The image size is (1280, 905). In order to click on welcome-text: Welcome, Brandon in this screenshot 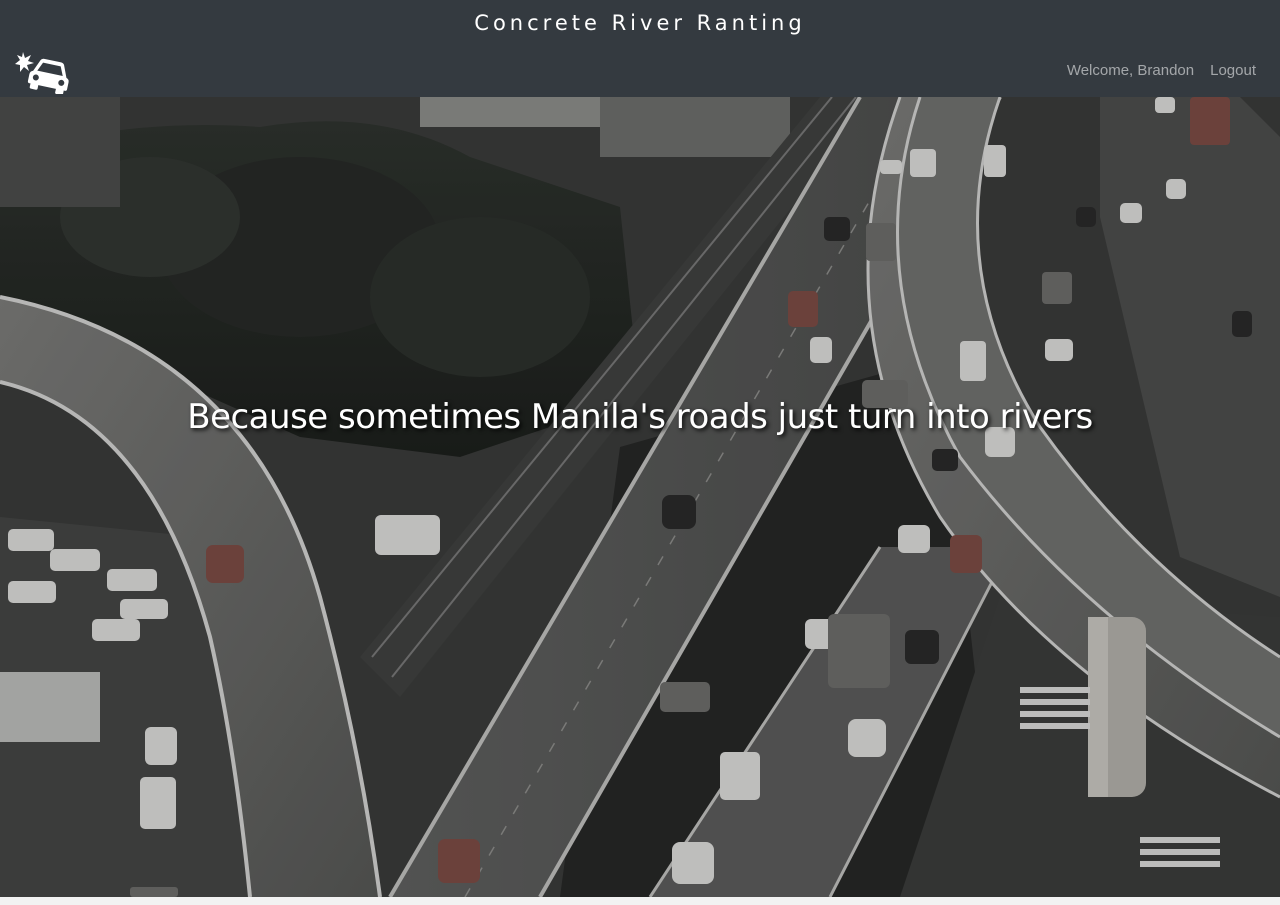, I will do `click(1130, 70)`.